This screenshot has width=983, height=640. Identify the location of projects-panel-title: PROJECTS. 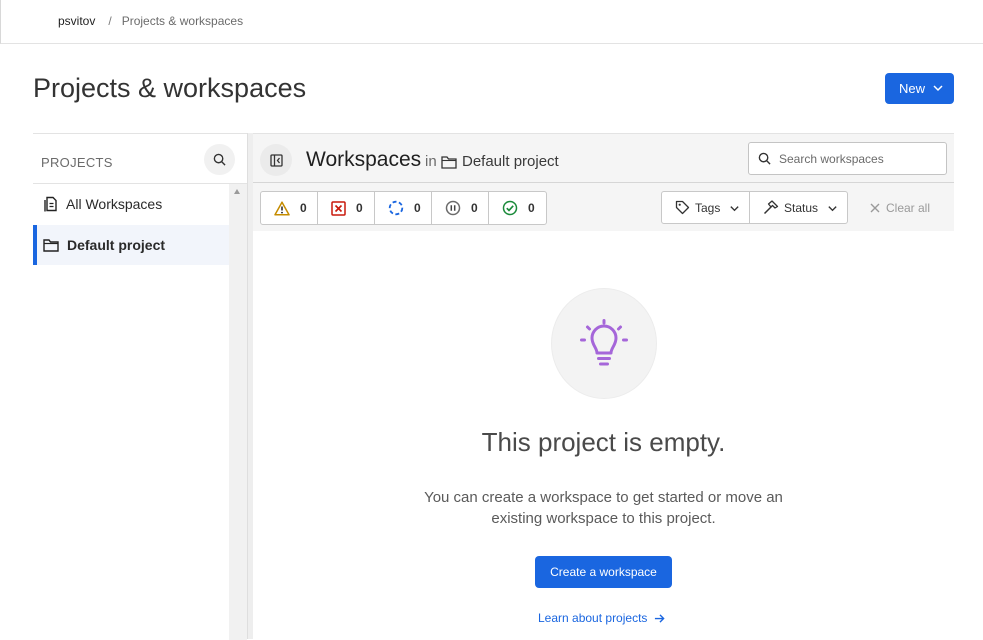
(77, 162).